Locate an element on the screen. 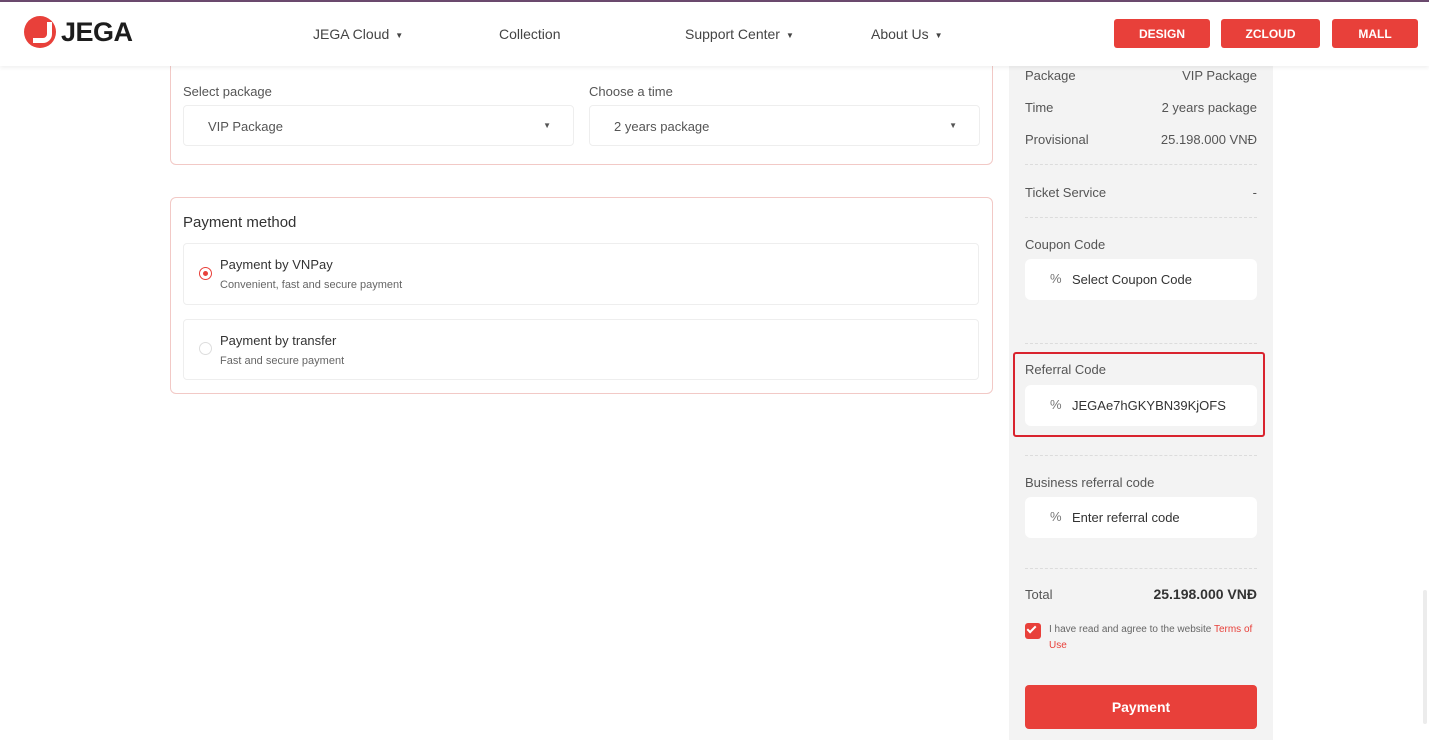  nav-label: Support Center is located at coordinates (732, 34).